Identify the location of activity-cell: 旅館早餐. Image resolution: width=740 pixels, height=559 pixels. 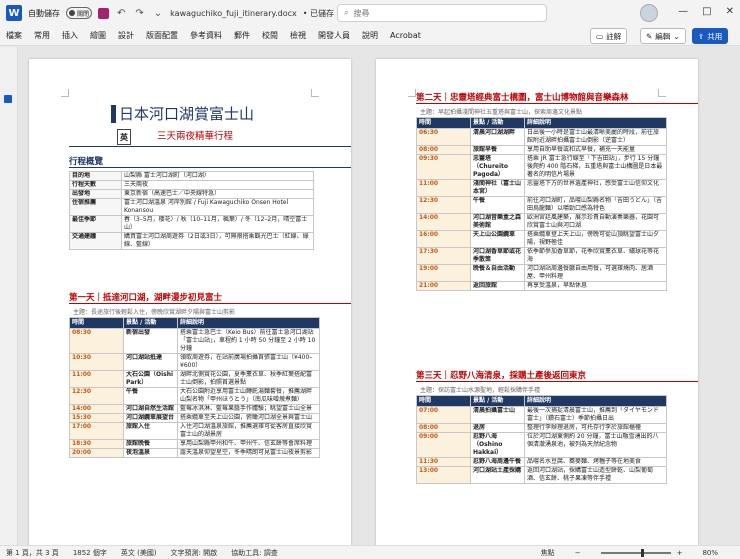
(497, 150).